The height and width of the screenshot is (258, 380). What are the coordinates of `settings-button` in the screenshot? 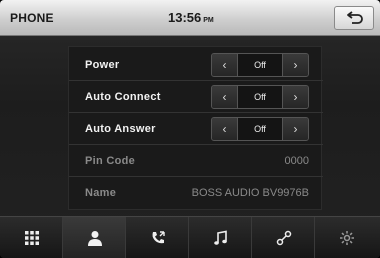 It's located at (347, 237).